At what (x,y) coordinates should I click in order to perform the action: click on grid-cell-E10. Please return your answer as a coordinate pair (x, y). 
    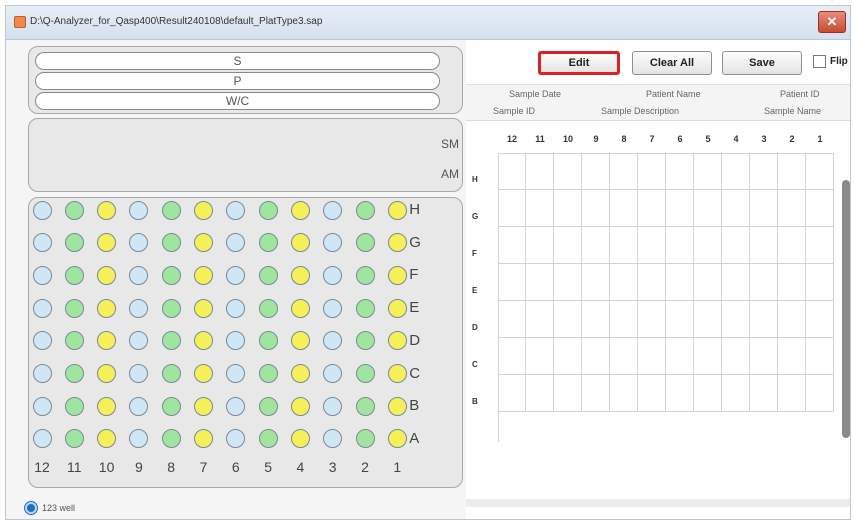
    Looking at the image, I should click on (568, 282).